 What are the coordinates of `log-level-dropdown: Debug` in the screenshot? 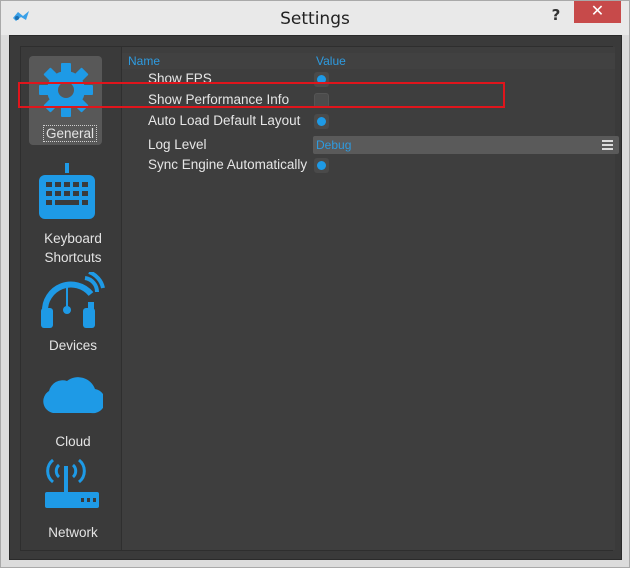 It's located at (466, 145).